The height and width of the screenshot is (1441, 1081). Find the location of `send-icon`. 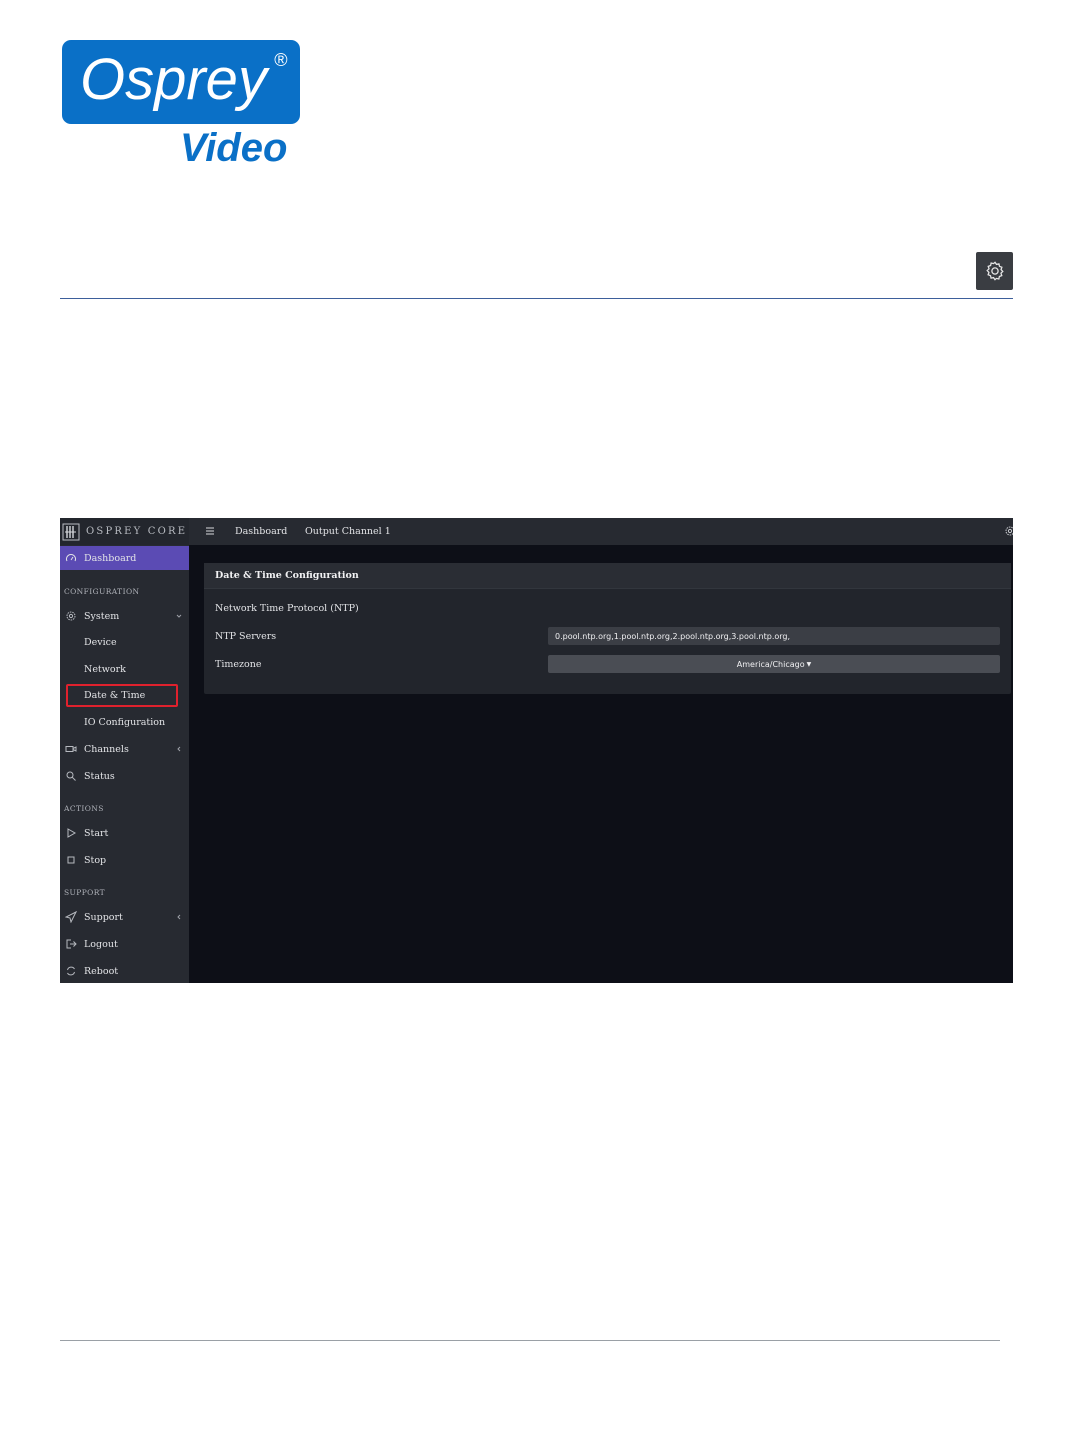

send-icon is located at coordinates (71, 917).